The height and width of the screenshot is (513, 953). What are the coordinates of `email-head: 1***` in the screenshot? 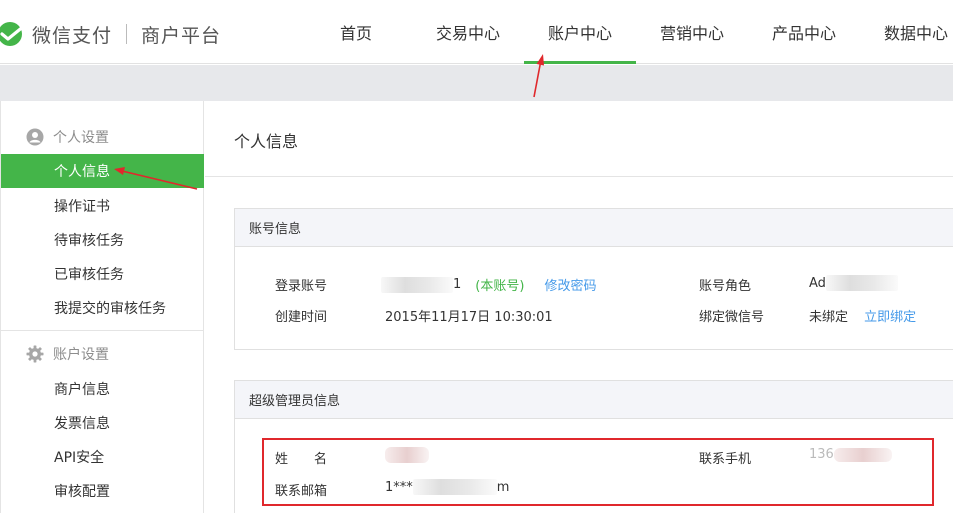 It's located at (399, 487).